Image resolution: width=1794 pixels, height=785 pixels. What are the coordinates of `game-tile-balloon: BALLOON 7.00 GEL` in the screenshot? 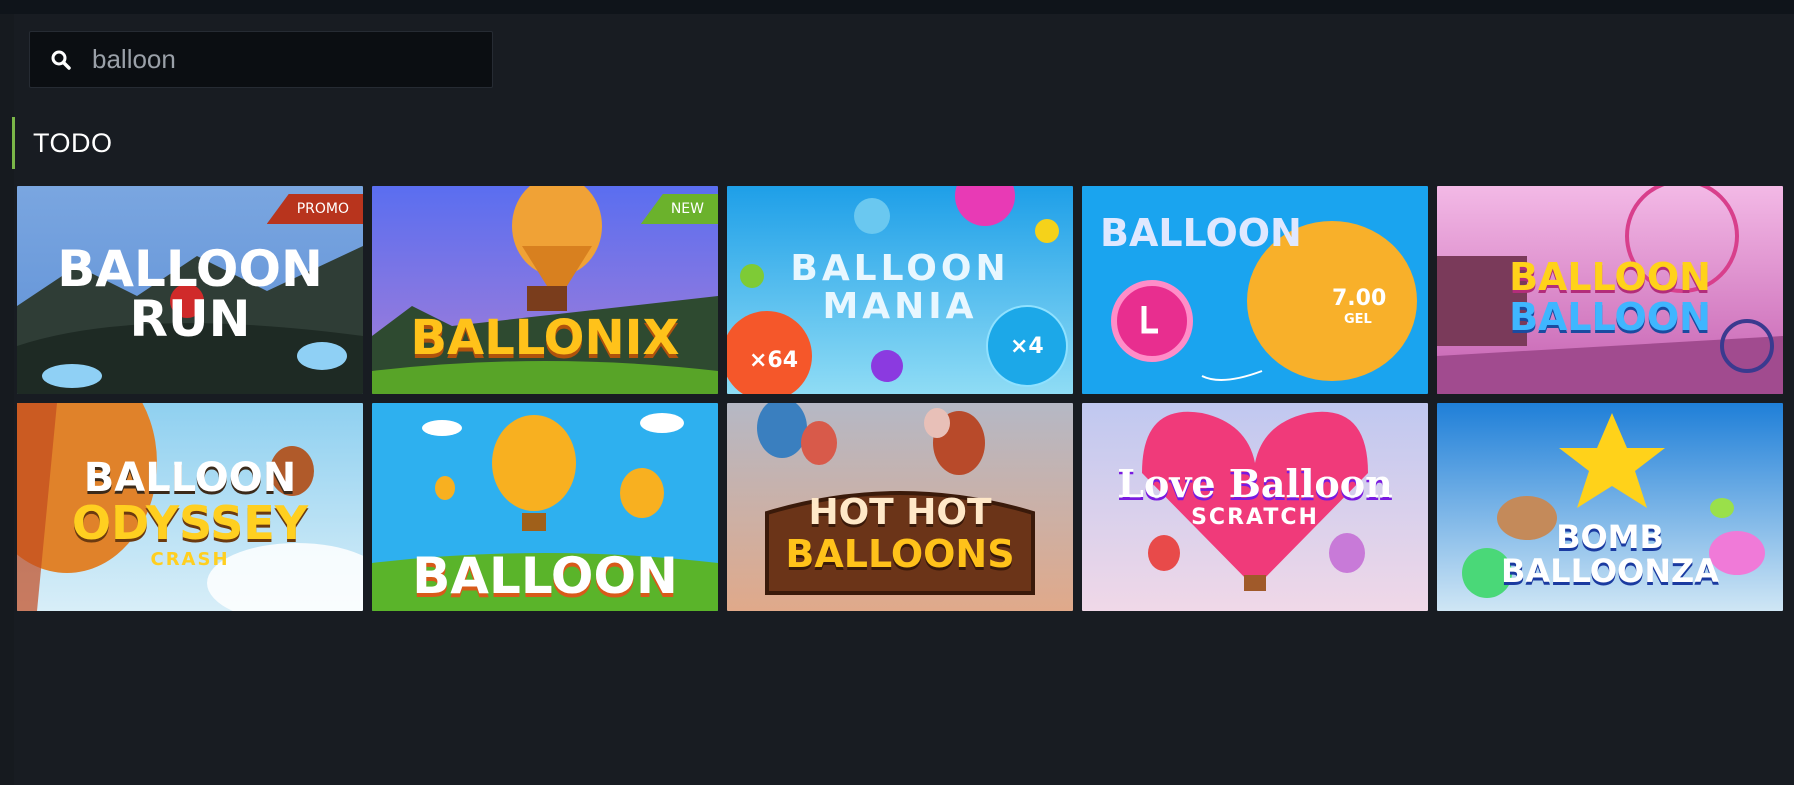 It's located at (1255, 290).